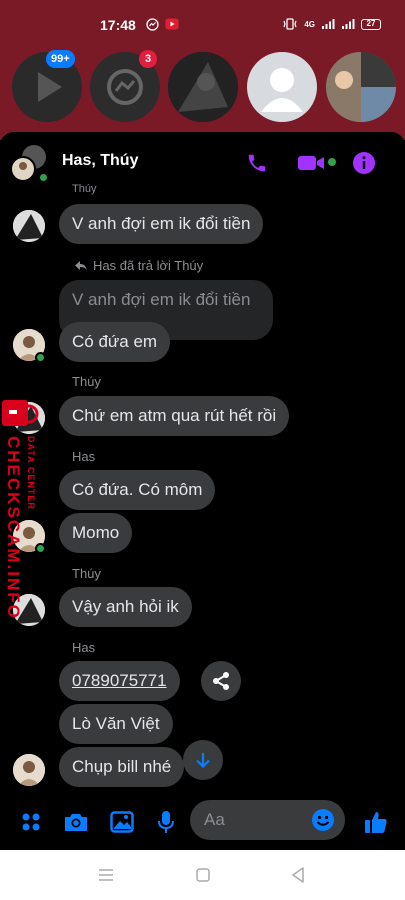 The height and width of the screenshot is (900, 405). Describe the element at coordinates (13, 528) in the screenshot. I see `watermark-brand: CHECKSCAM.INFO` at that location.